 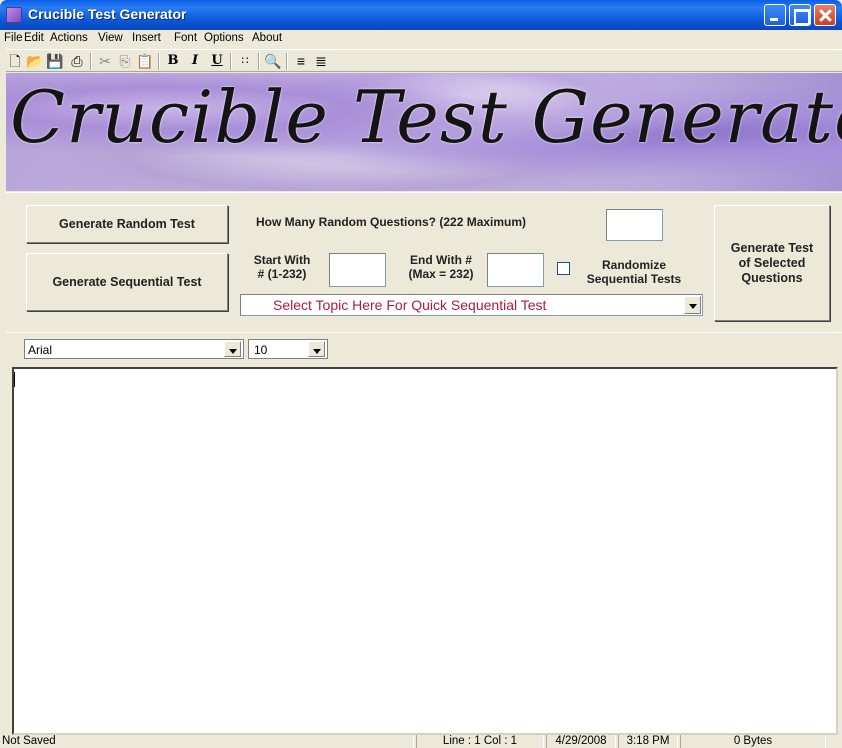 What do you see at coordinates (208, 741) in the screenshot?
I see `status-saved: Not Saved` at bounding box center [208, 741].